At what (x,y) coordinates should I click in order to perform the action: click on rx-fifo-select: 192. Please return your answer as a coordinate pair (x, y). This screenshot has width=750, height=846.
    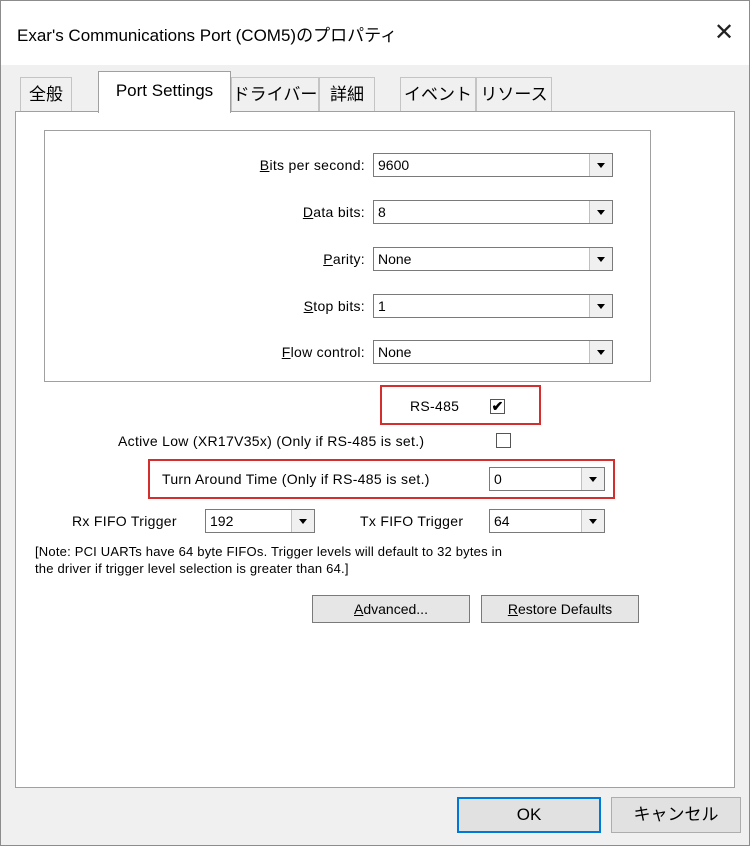
    Looking at the image, I should click on (260, 521).